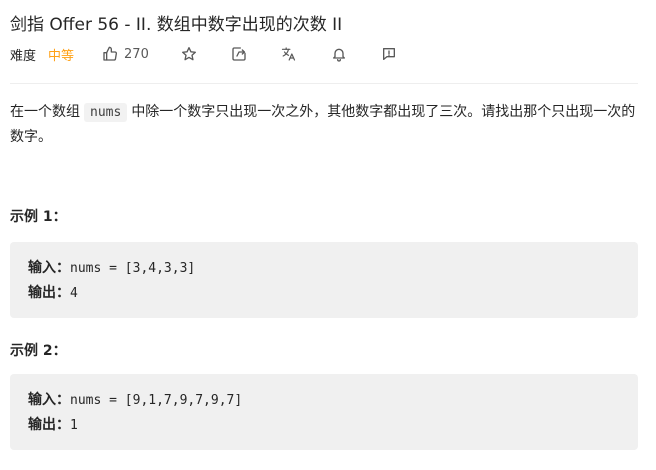 The image size is (656, 470). What do you see at coordinates (324, 83) in the screenshot?
I see `section-divider` at bounding box center [324, 83].